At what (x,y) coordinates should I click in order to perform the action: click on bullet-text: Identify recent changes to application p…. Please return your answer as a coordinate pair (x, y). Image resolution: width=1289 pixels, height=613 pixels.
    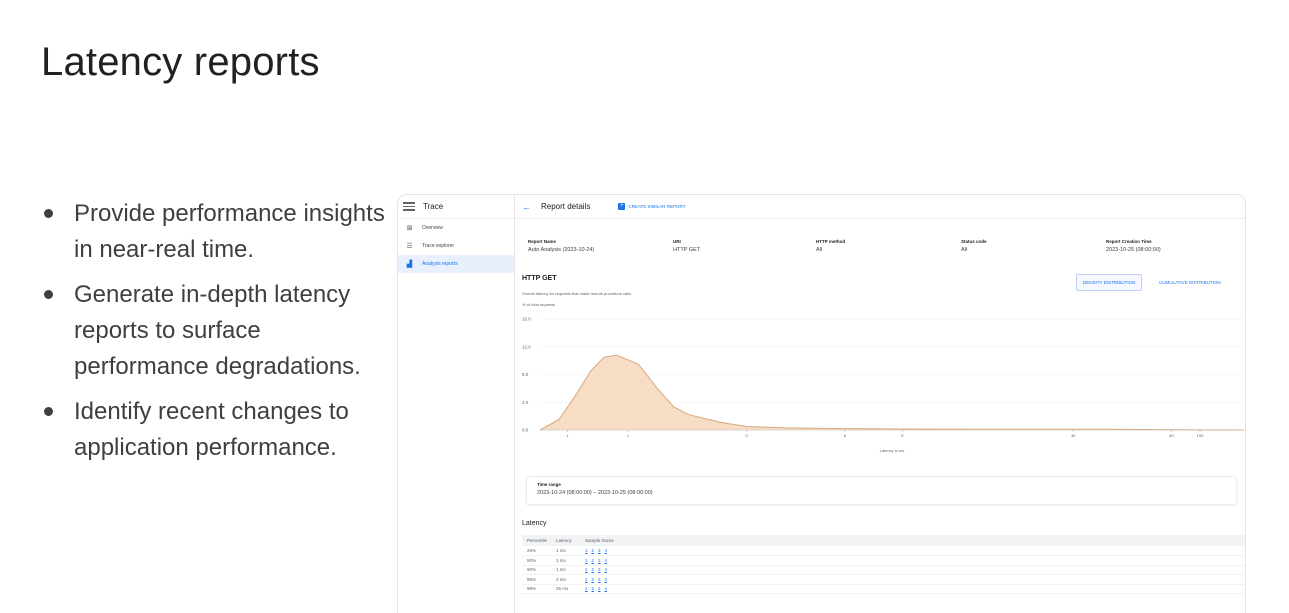
    Looking at the image, I should click on (211, 429).